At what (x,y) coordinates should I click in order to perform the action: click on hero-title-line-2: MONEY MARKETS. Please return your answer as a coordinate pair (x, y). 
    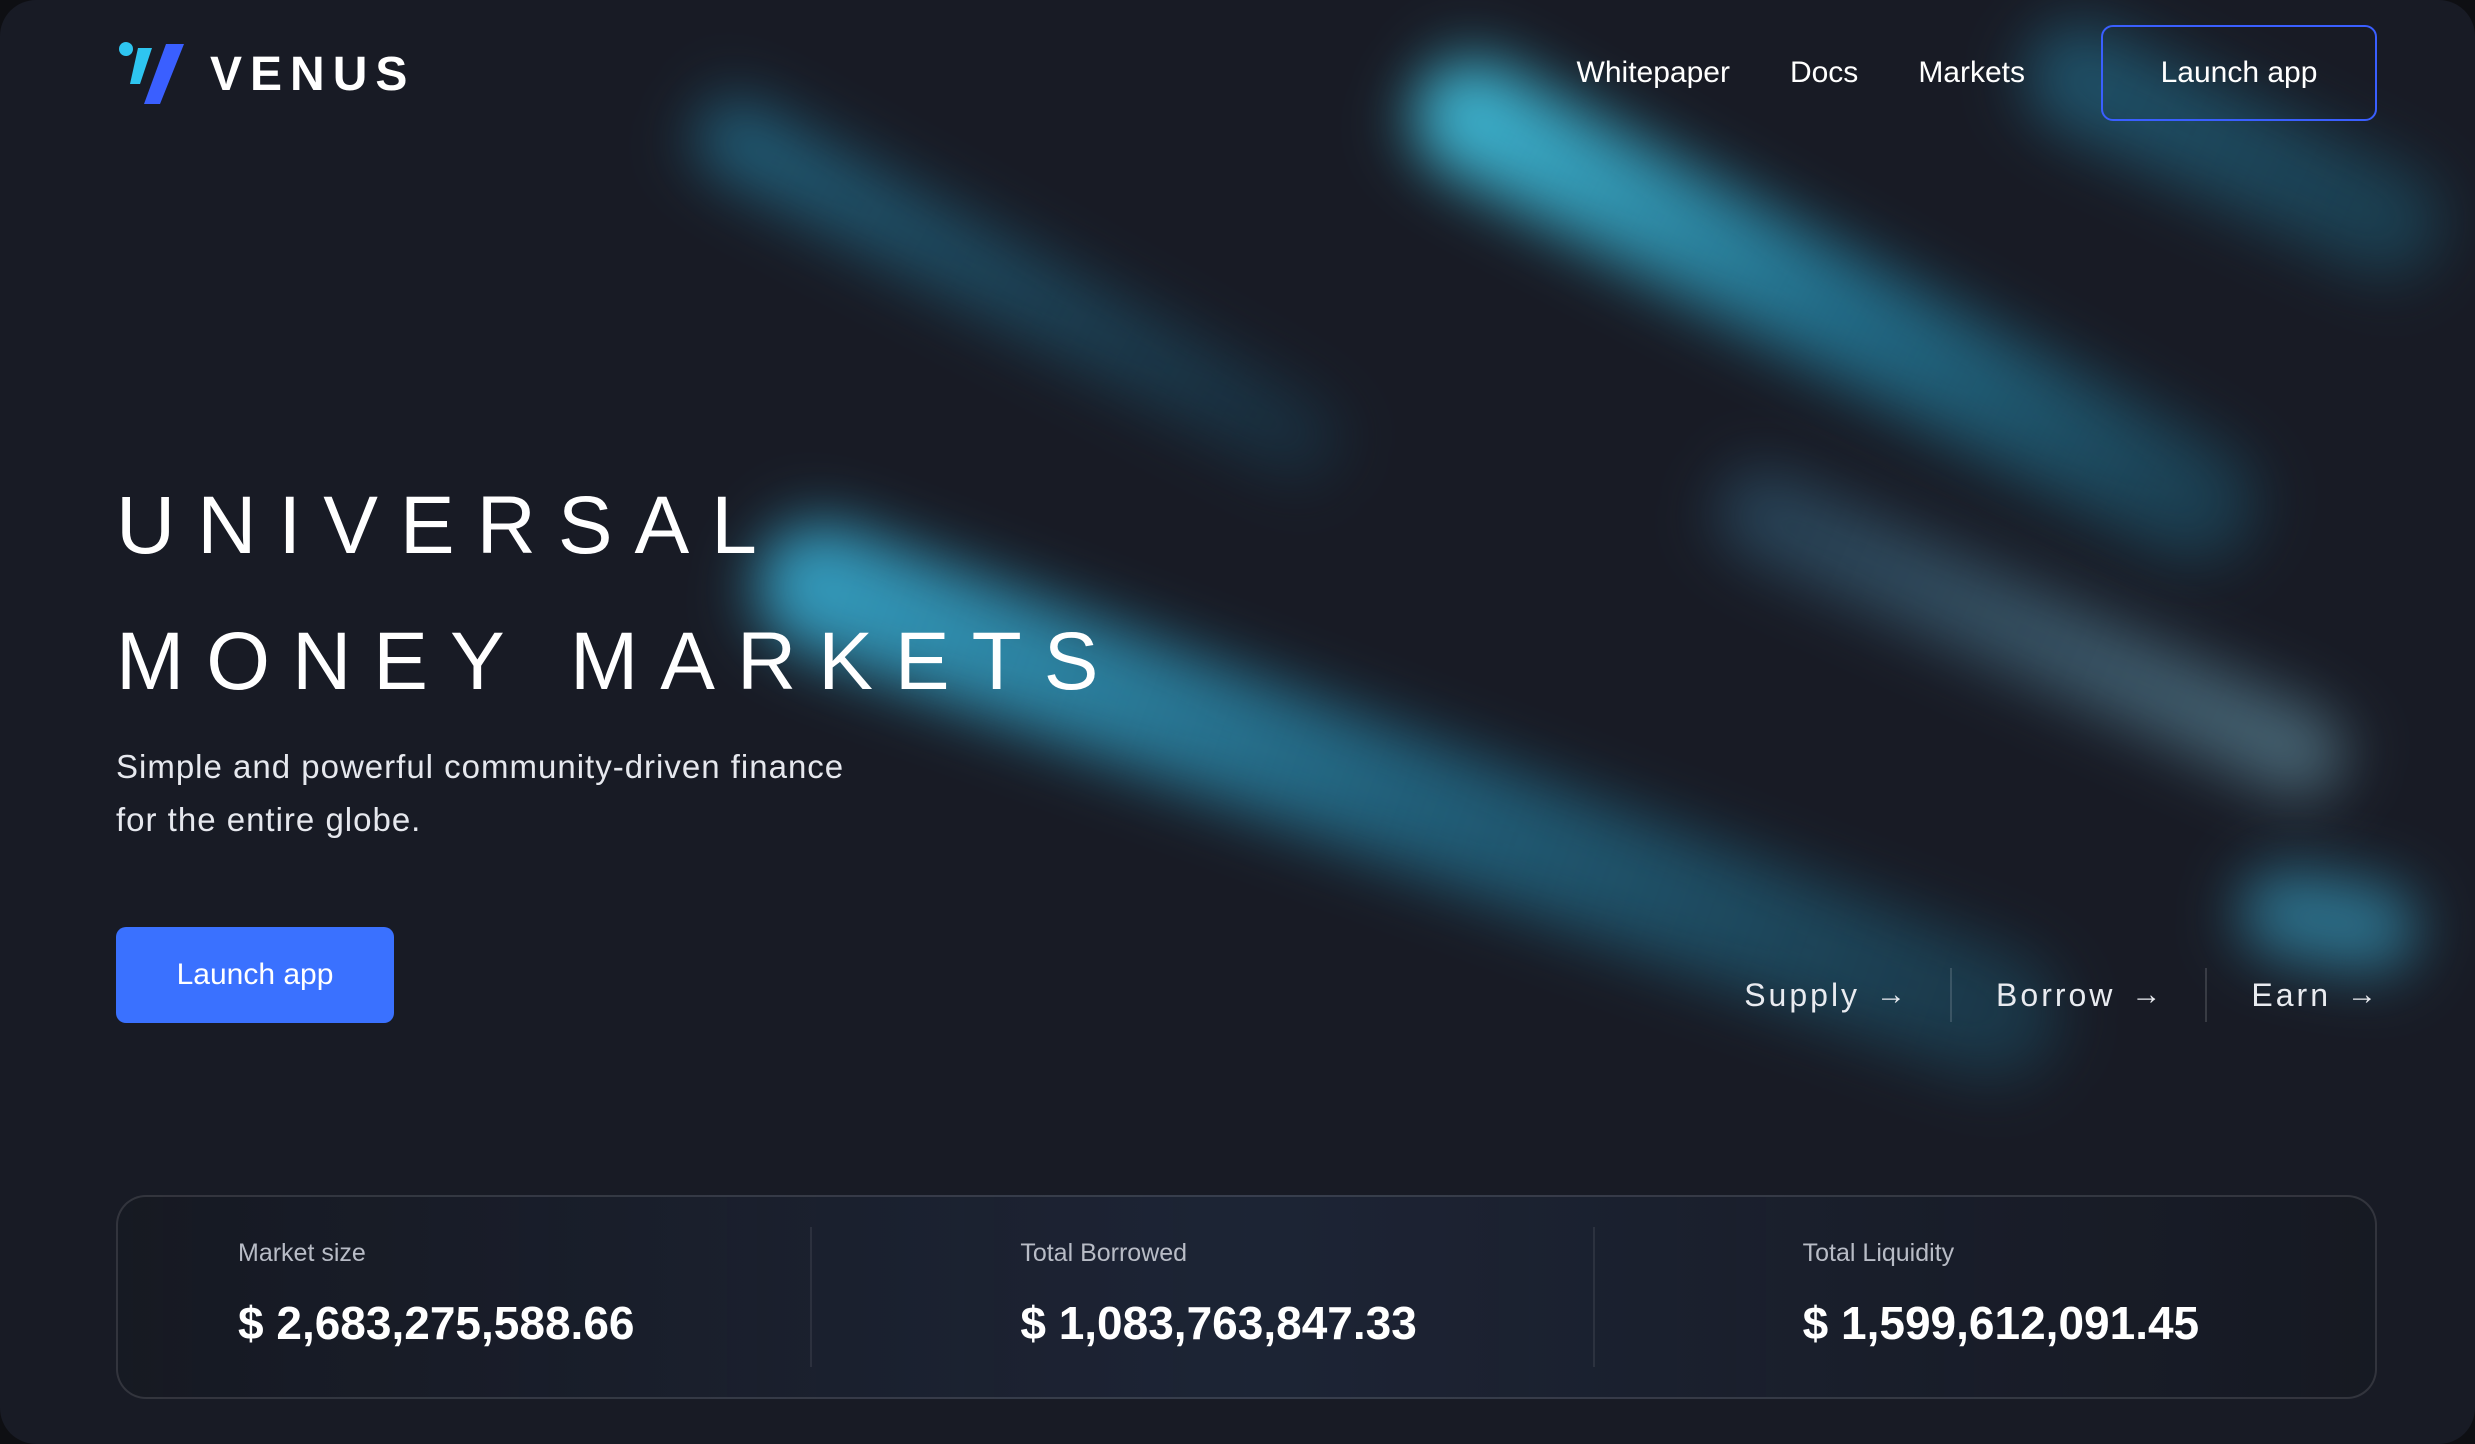
    Looking at the image, I should click on (618, 661).